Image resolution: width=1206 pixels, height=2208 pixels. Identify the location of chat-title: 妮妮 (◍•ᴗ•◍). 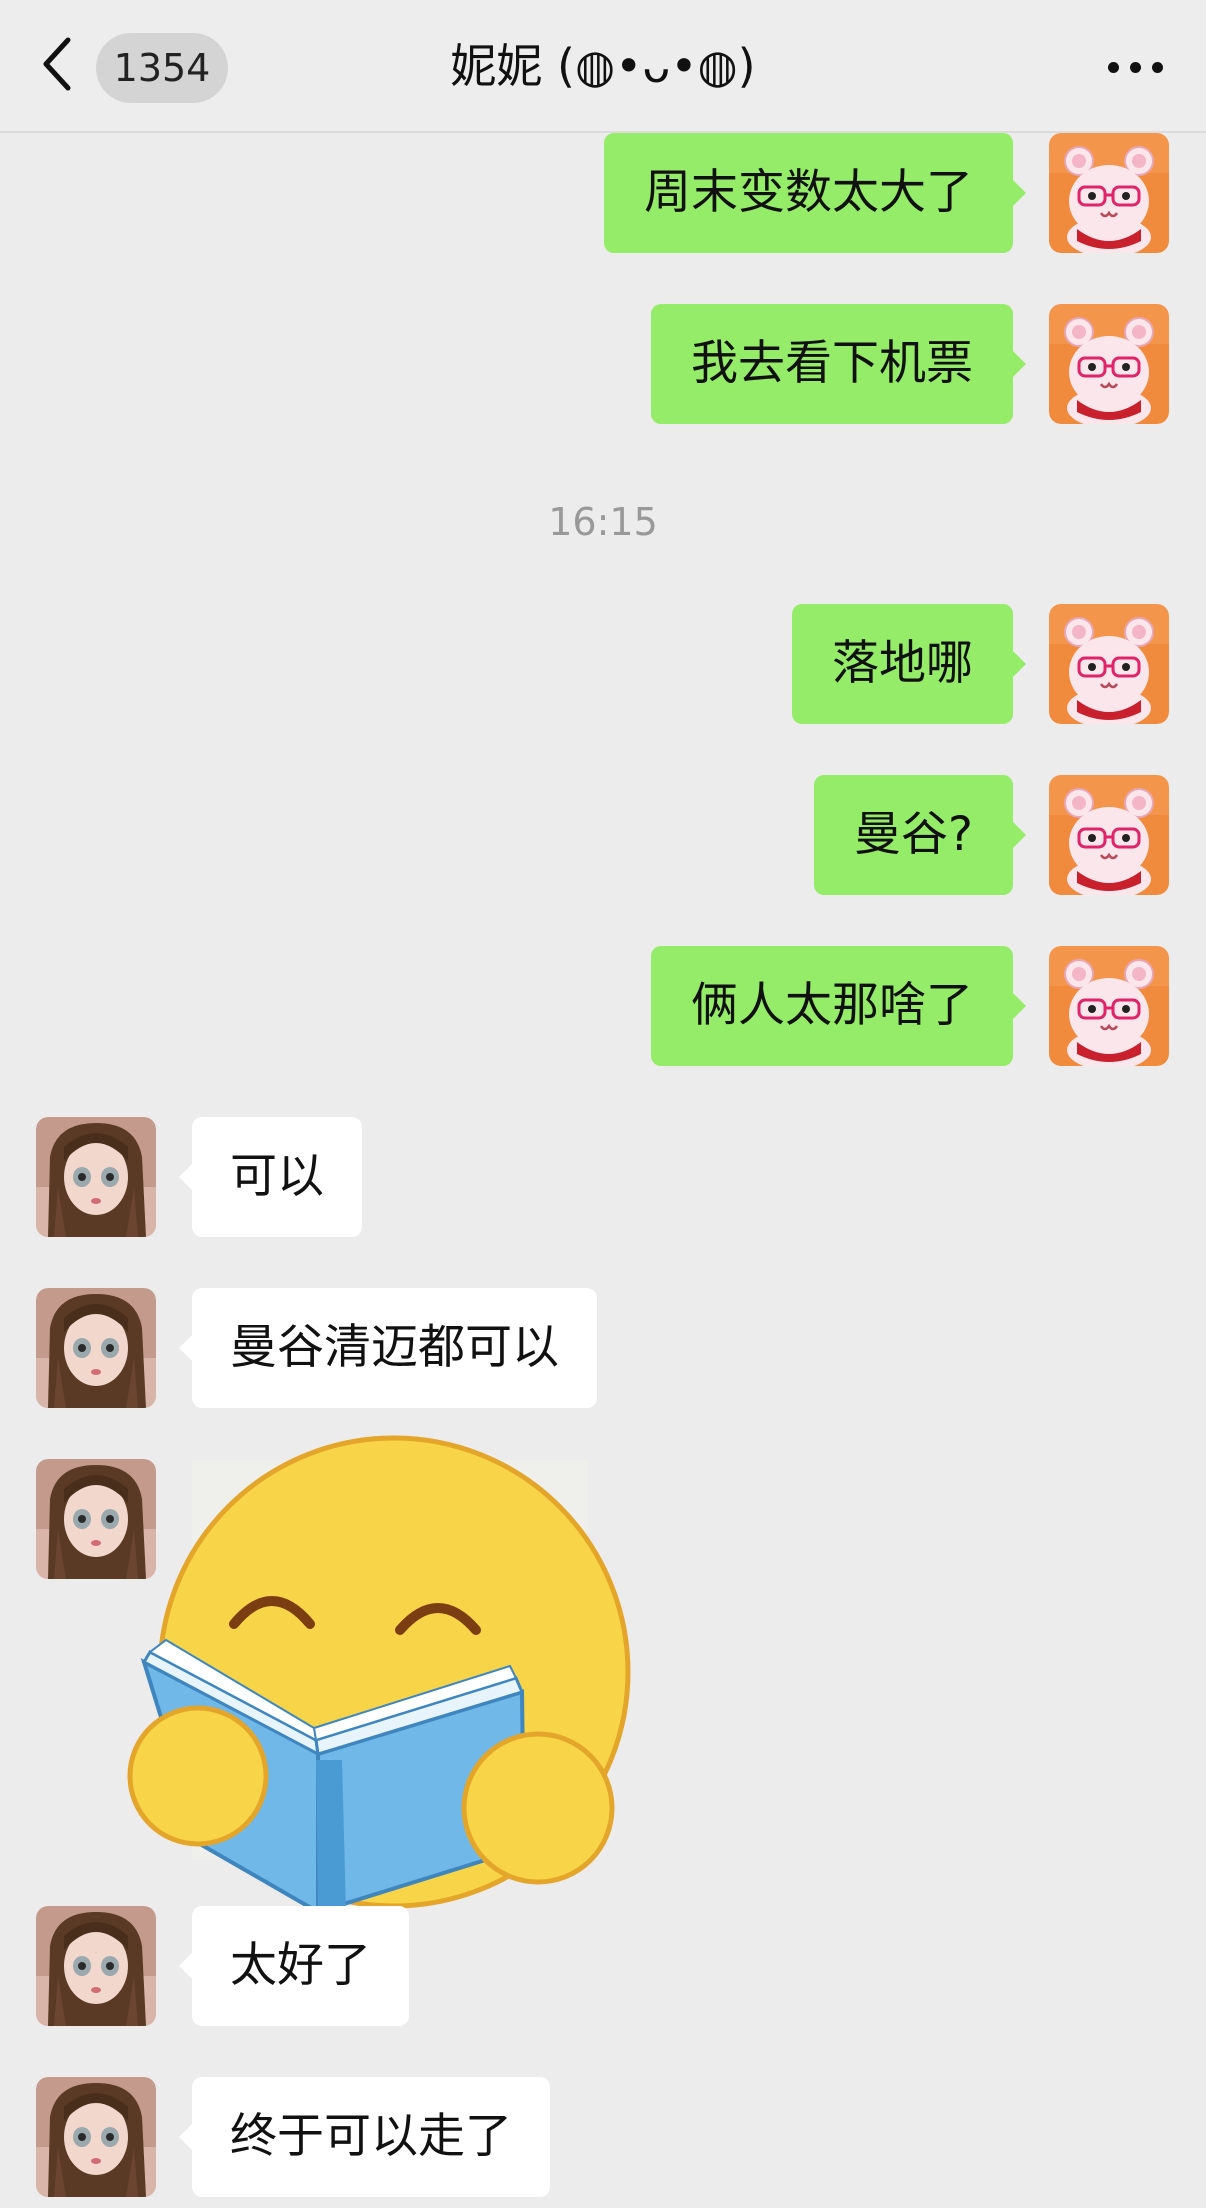
(603, 66).